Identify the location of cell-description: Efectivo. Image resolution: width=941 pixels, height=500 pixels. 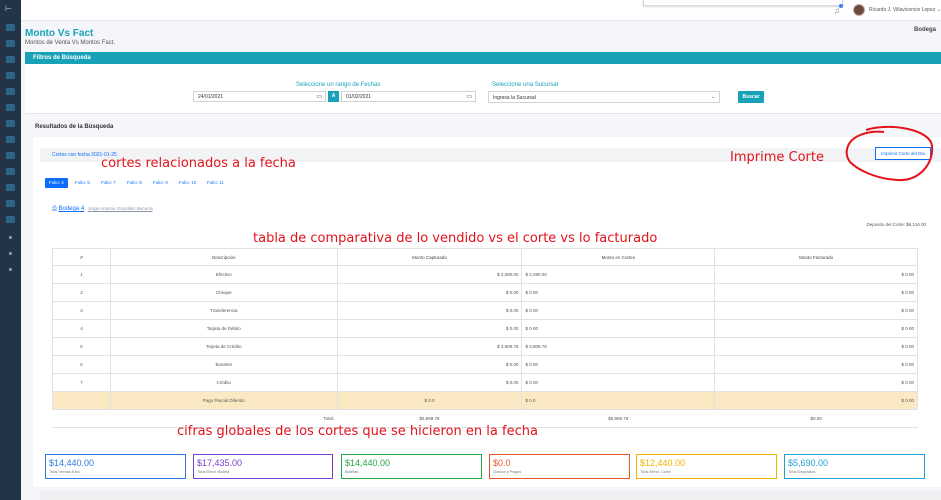
(223, 274).